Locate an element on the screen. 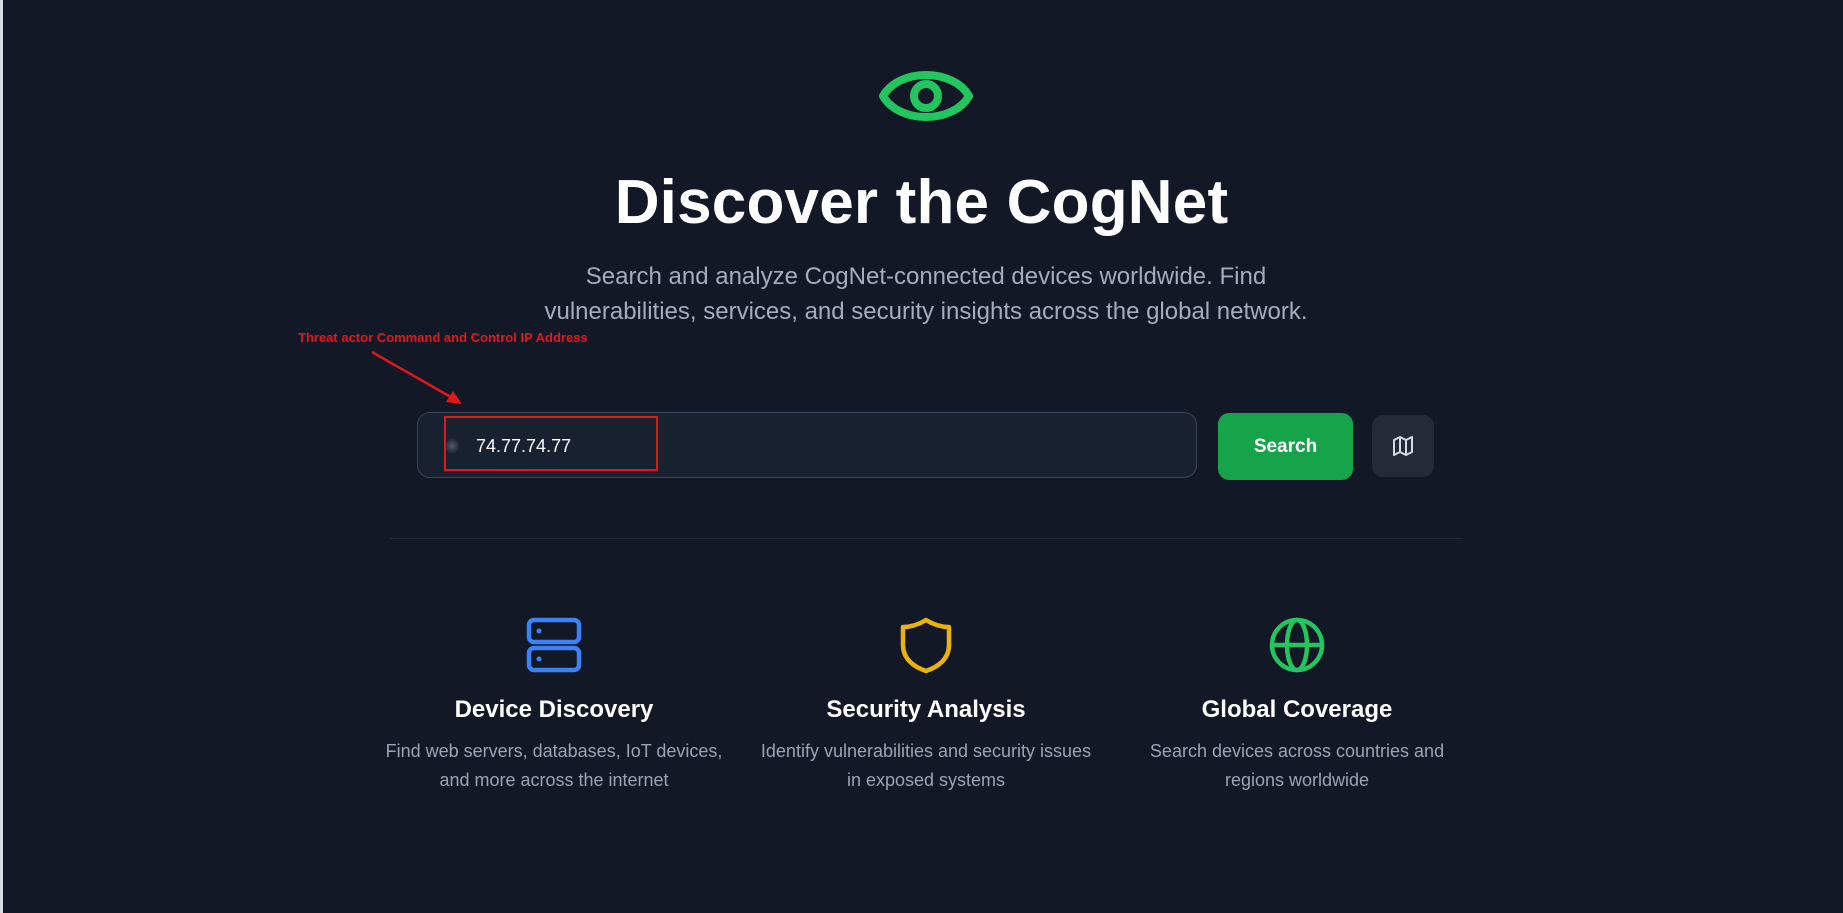 This screenshot has width=1843, height=913. search-button: Search is located at coordinates (1285, 446).